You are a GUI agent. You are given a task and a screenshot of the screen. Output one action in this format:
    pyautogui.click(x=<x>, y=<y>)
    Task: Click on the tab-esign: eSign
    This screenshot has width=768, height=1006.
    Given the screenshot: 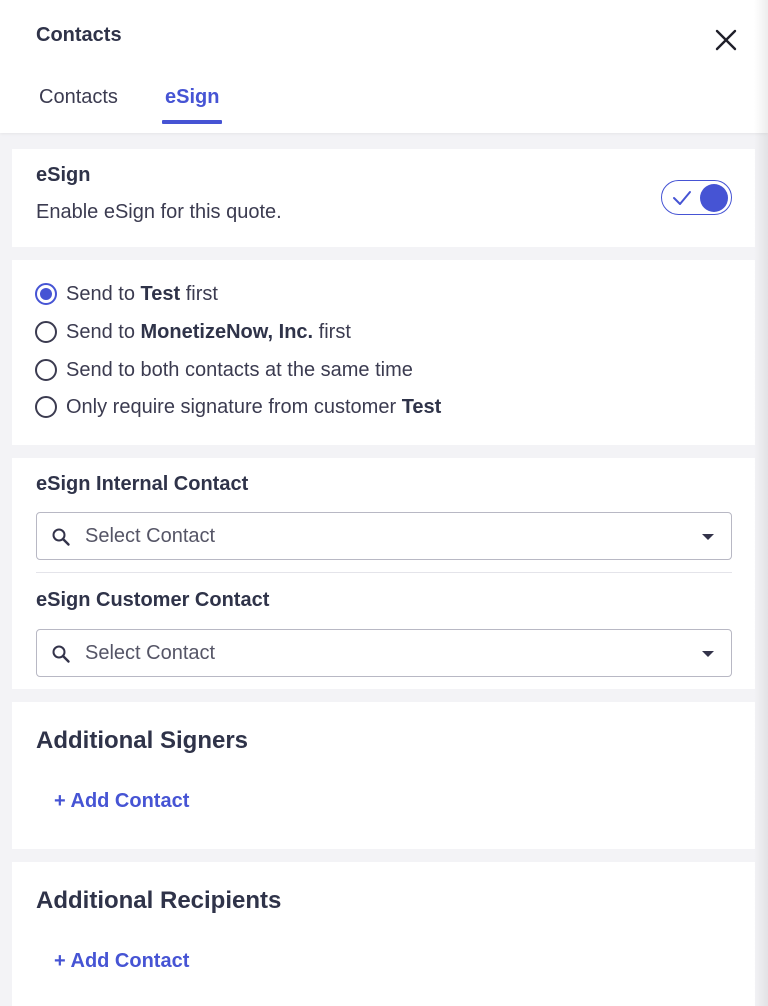 What is the action you would take?
    pyautogui.click(x=192, y=97)
    